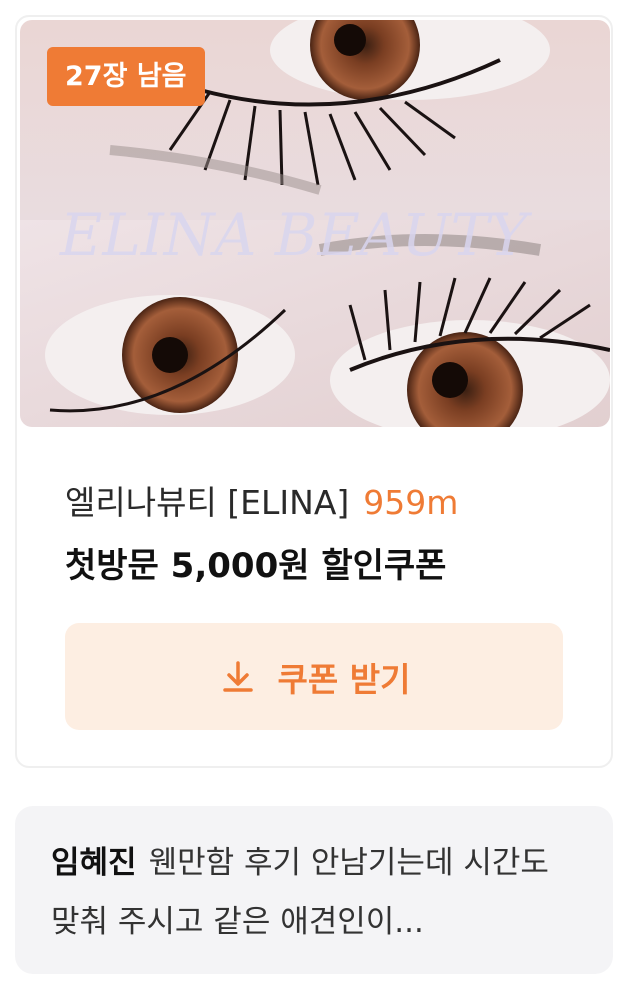  What do you see at coordinates (207, 502) in the screenshot?
I see `shop-name: 엘리나뷰티 [ELINA]` at bounding box center [207, 502].